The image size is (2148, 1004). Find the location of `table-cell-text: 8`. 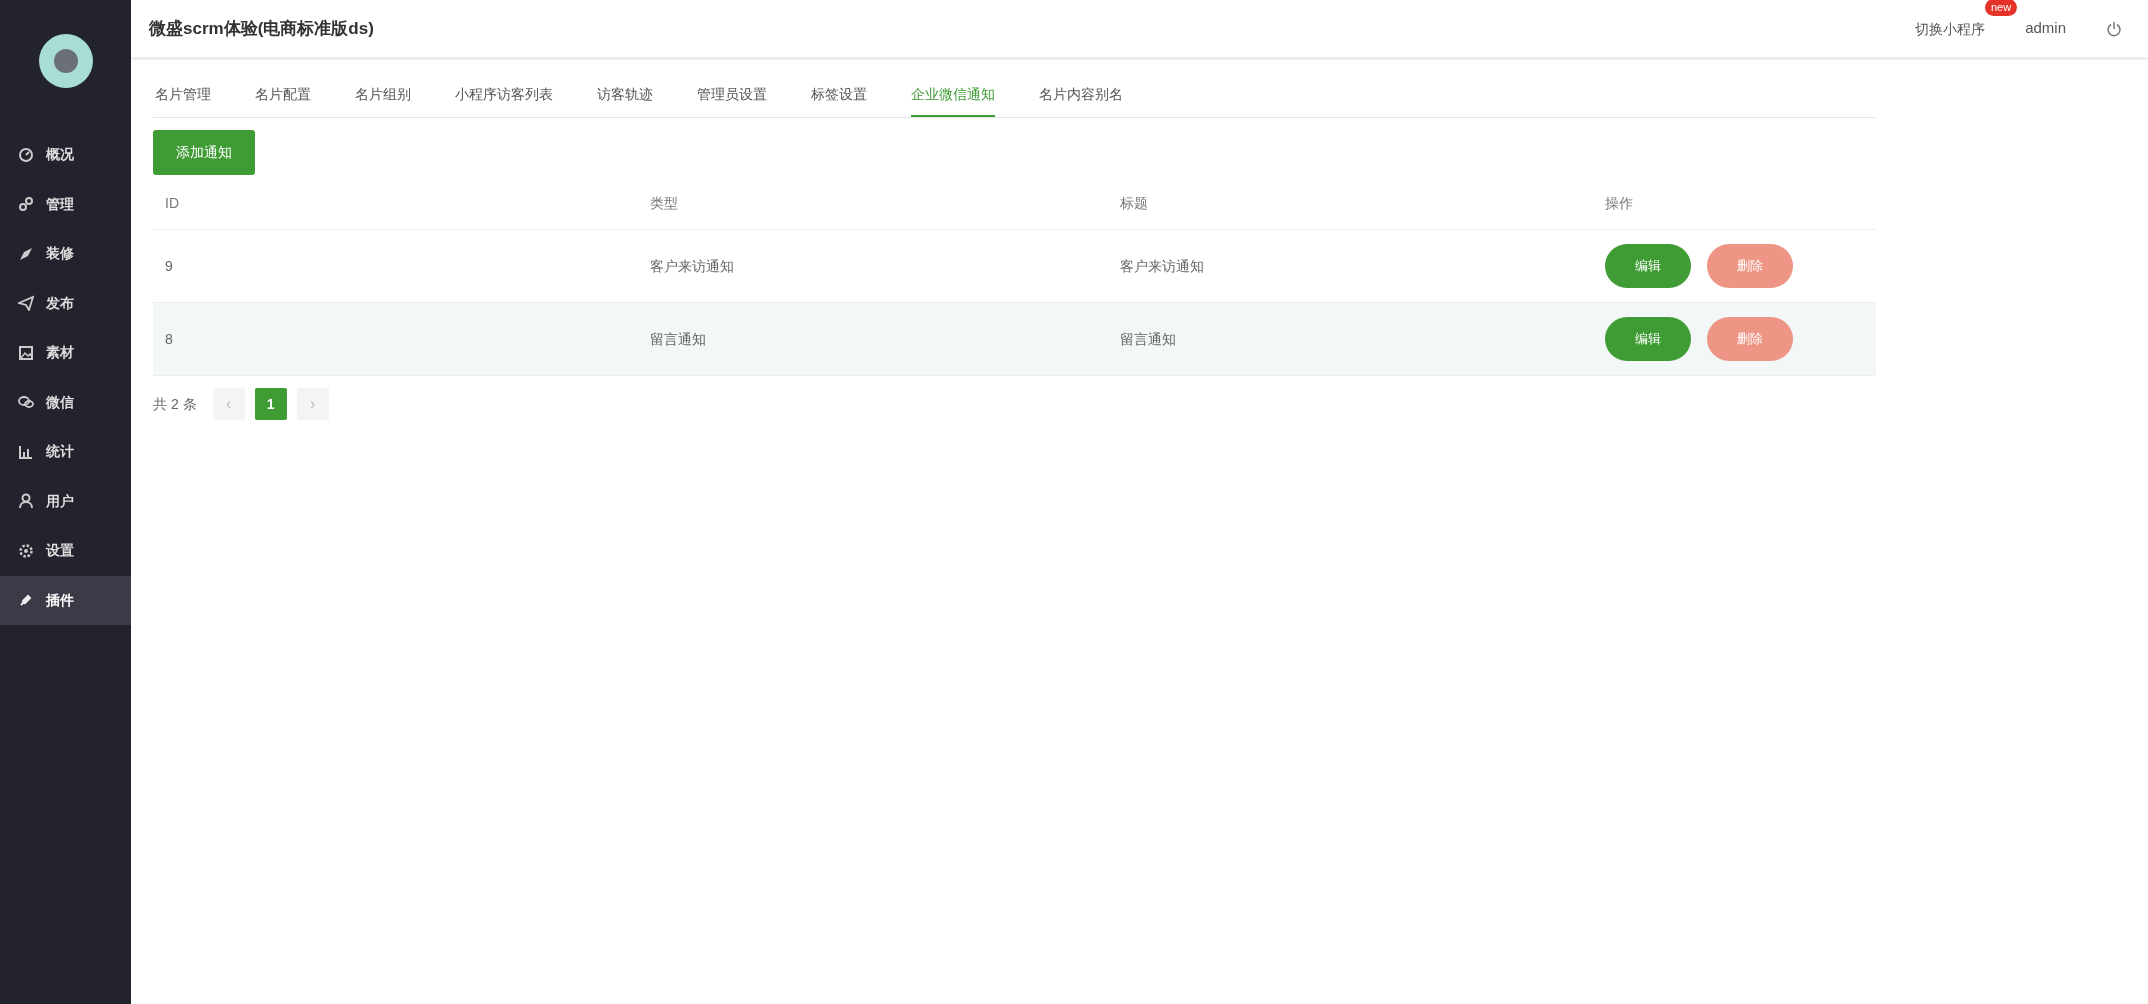

table-cell-text: 8 is located at coordinates (169, 339).